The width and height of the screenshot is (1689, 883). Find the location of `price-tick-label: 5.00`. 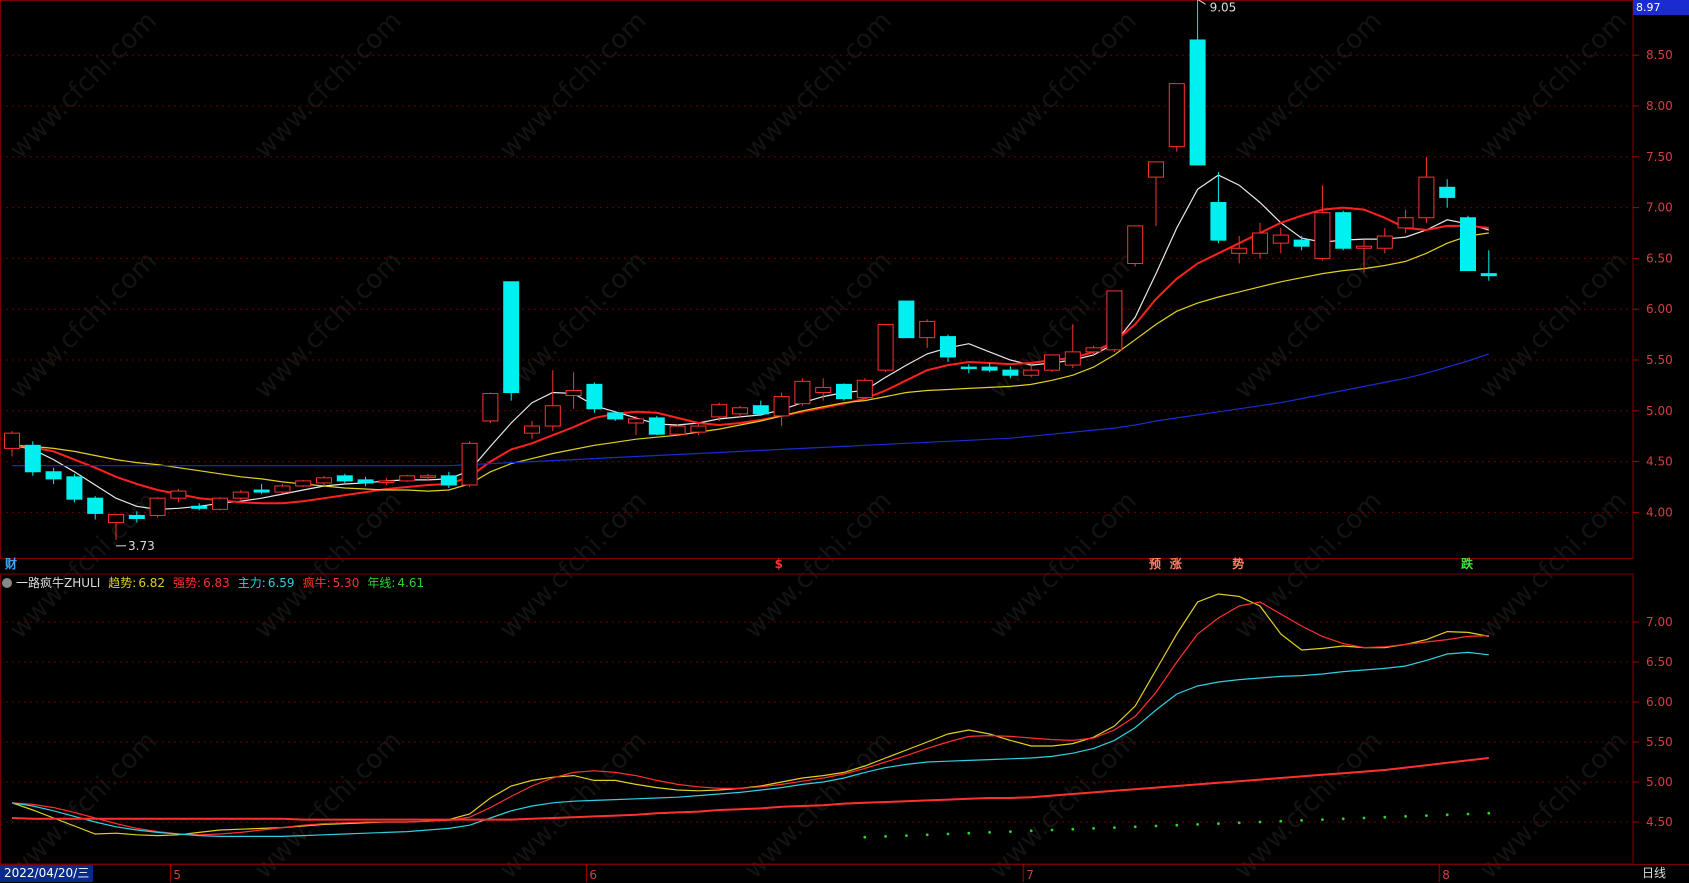

price-tick-label: 5.00 is located at coordinates (1659, 411).